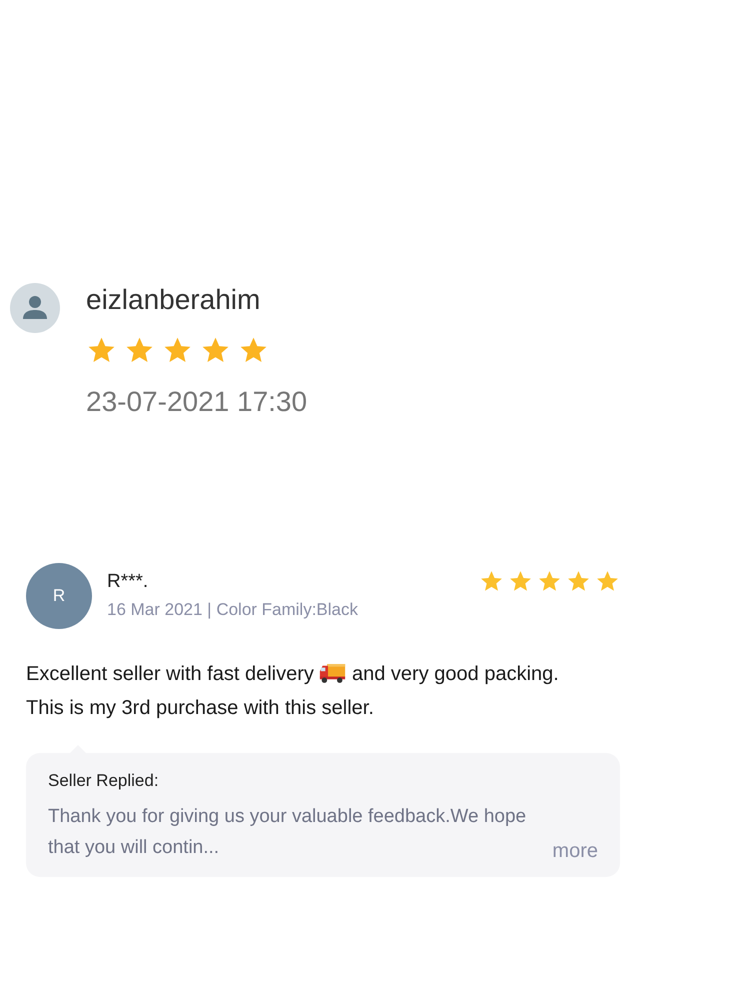  What do you see at coordinates (293, 691) in the screenshot?
I see `review-text: Excellent seller with fast delivery and very good packing. This is my 3rd purchase with this seller.` at bounding box center [293, 691].